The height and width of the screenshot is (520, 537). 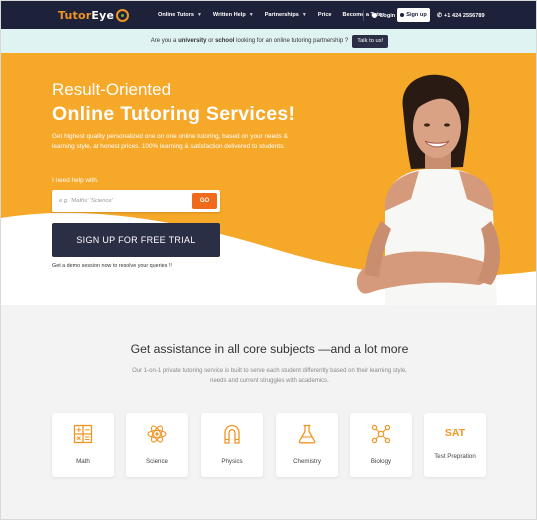 What do you see at coordinates (464, 15) in the screenshot?
I see `phone-number: +1 424 2556789` at bounding box center [464, 15].